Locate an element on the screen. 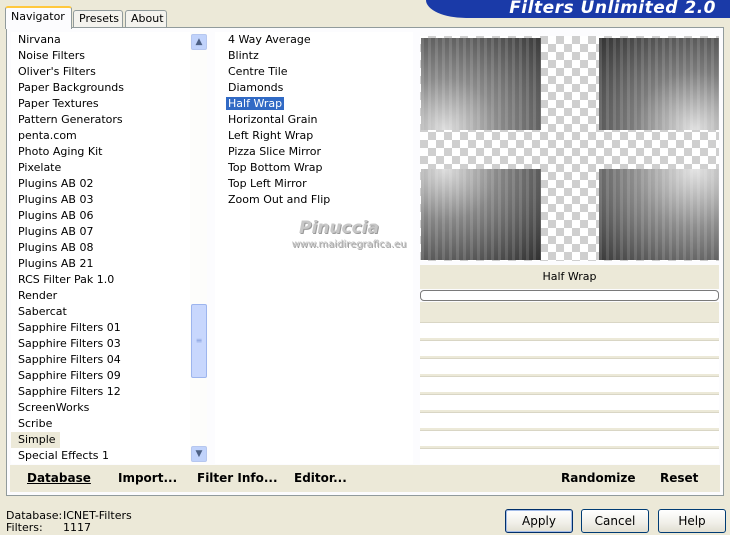  category-list-item: Sapphire Filters 01 is located at coordinates (101, 328).